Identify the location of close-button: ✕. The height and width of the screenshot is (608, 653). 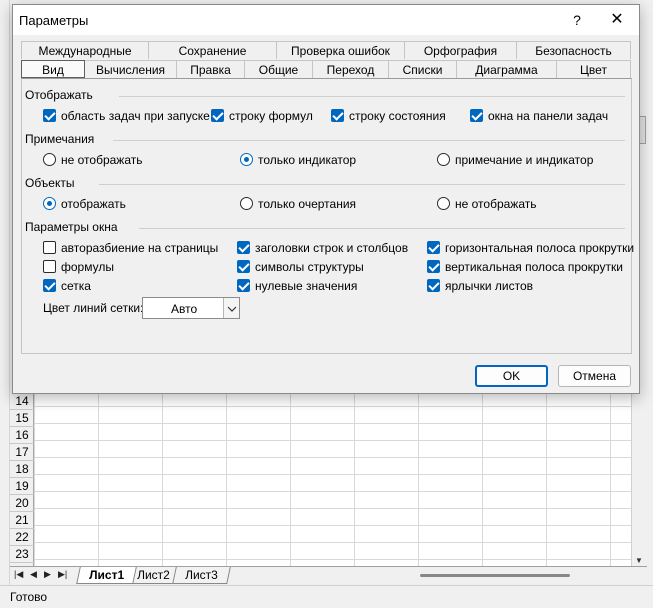
(617, 20).